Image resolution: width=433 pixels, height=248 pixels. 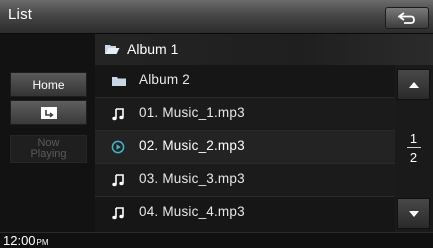 I want to click on list-item-playing: 02. Music_2.mp3, so click(x=245, y=147).